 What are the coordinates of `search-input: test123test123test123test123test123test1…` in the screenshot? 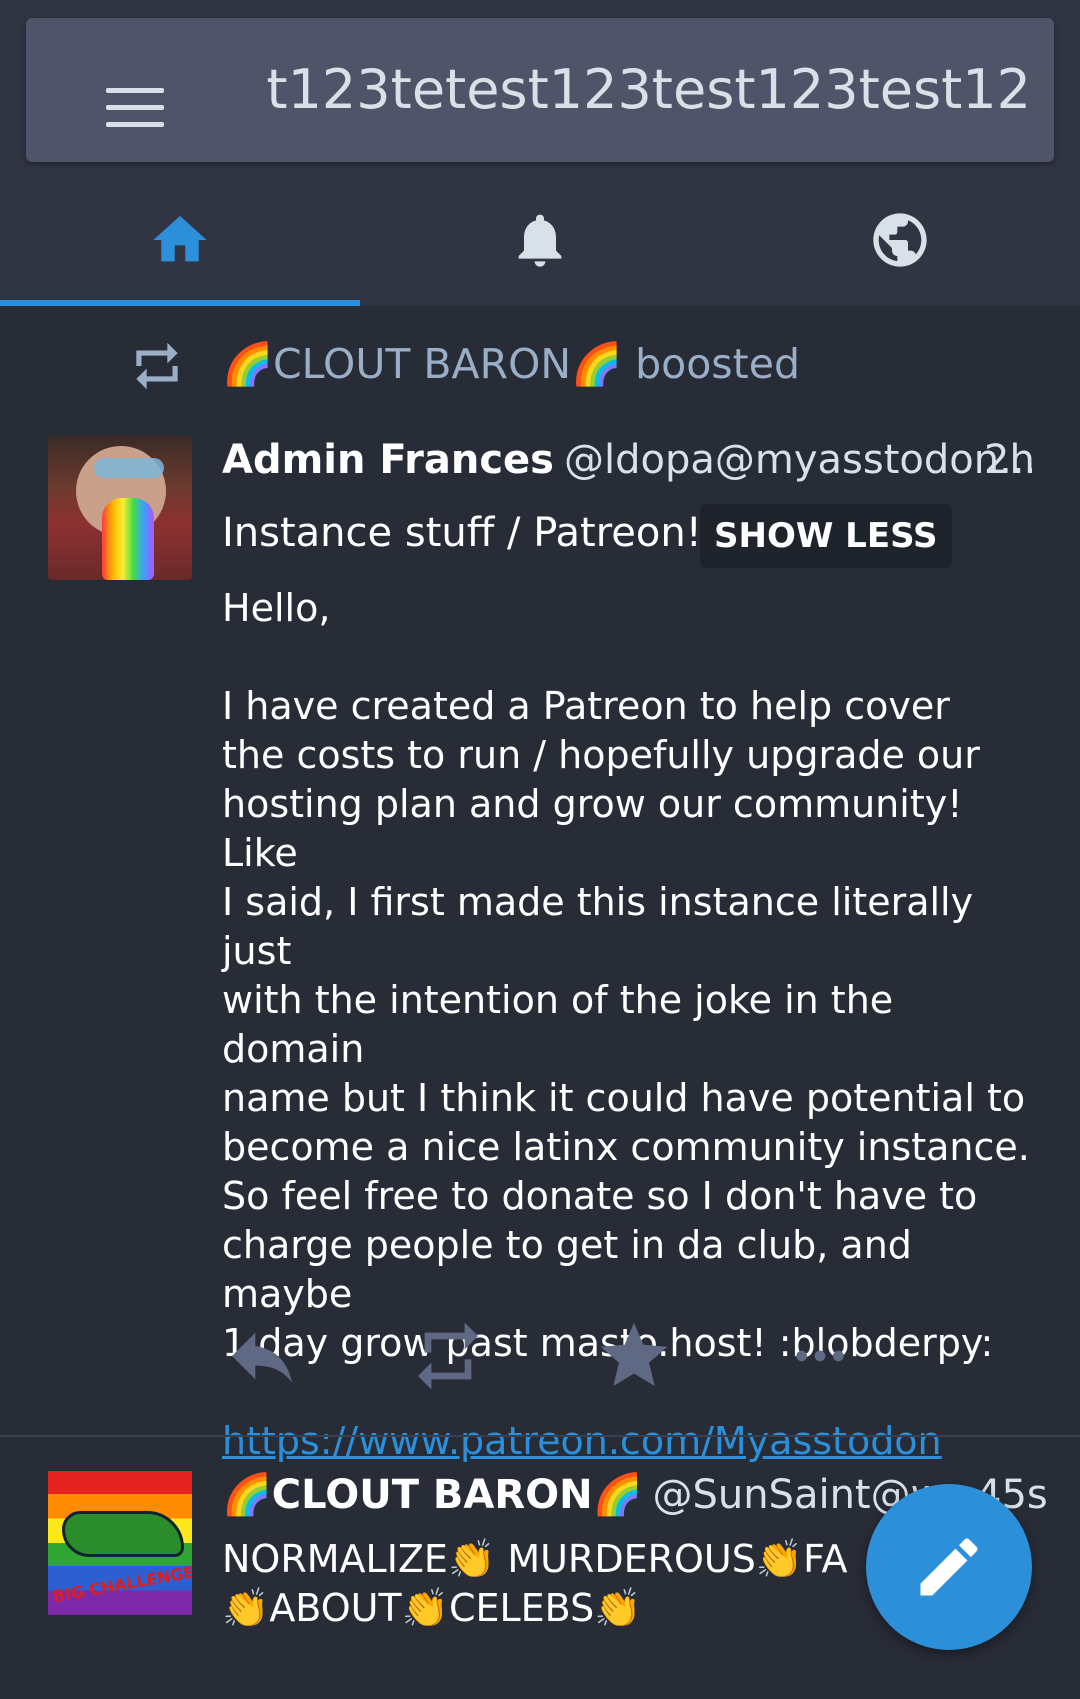 It's located at (648, 90).